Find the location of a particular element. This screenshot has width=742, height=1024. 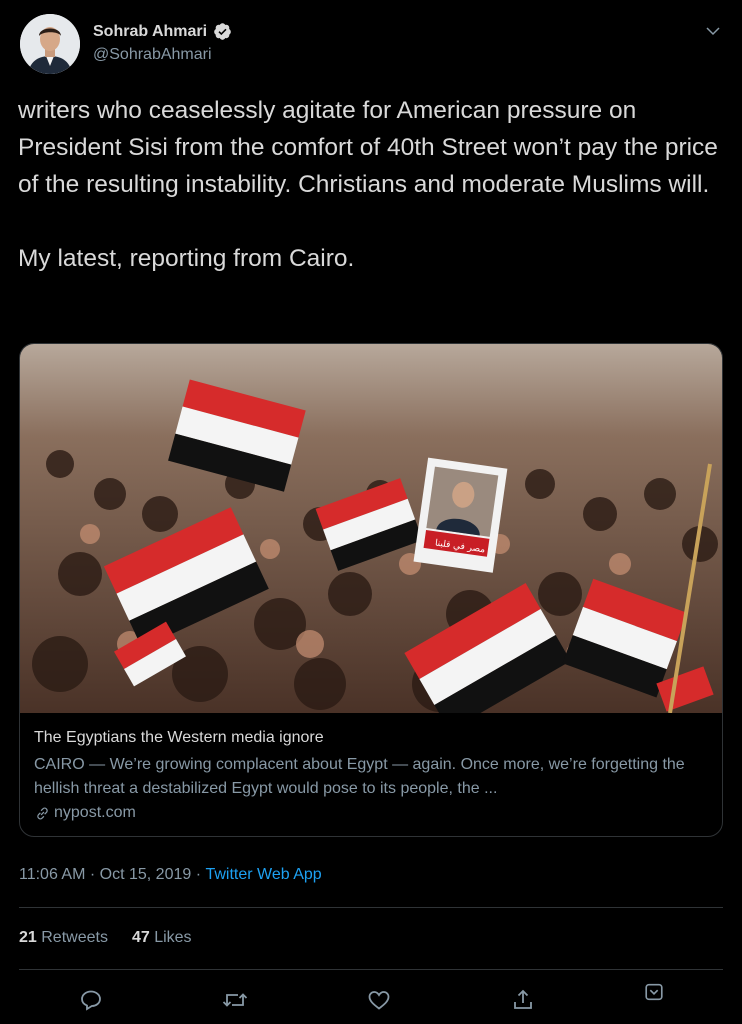

retweets-stat: 21 Retweets is located at coordinates (63, 938).